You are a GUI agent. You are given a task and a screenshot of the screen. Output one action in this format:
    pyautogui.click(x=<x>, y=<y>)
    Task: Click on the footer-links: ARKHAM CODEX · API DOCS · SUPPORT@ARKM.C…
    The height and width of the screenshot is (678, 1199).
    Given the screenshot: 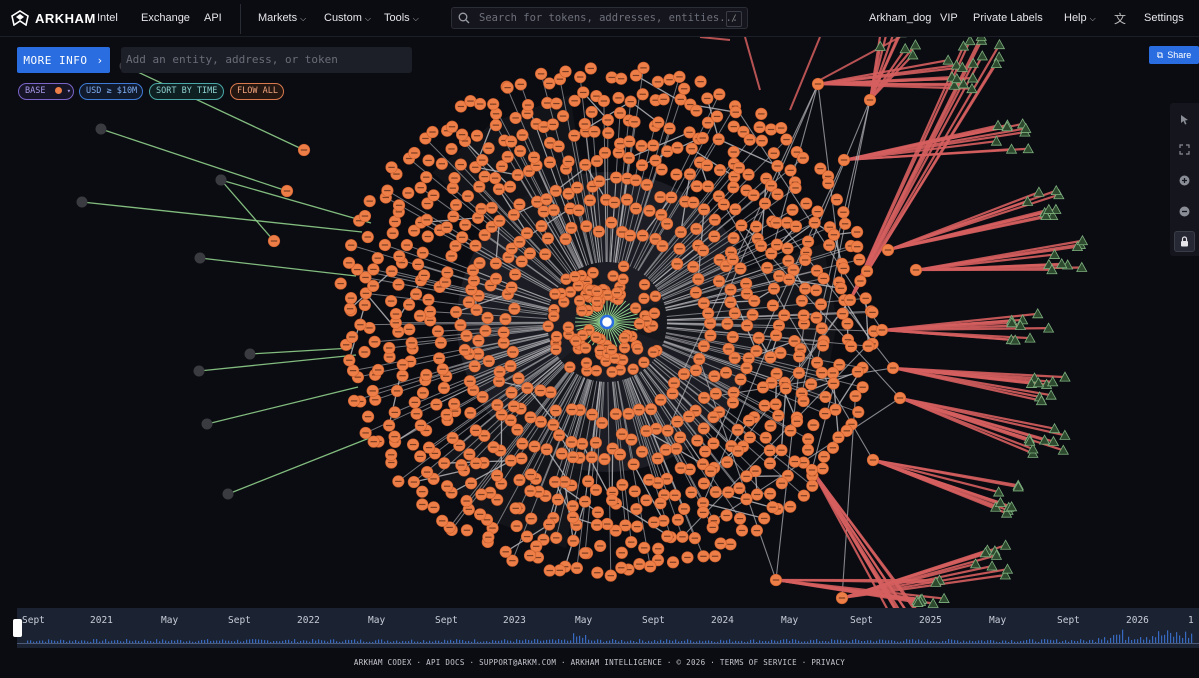 What is the action you would take?
    pyautogui.click(x=599, y=662)
    